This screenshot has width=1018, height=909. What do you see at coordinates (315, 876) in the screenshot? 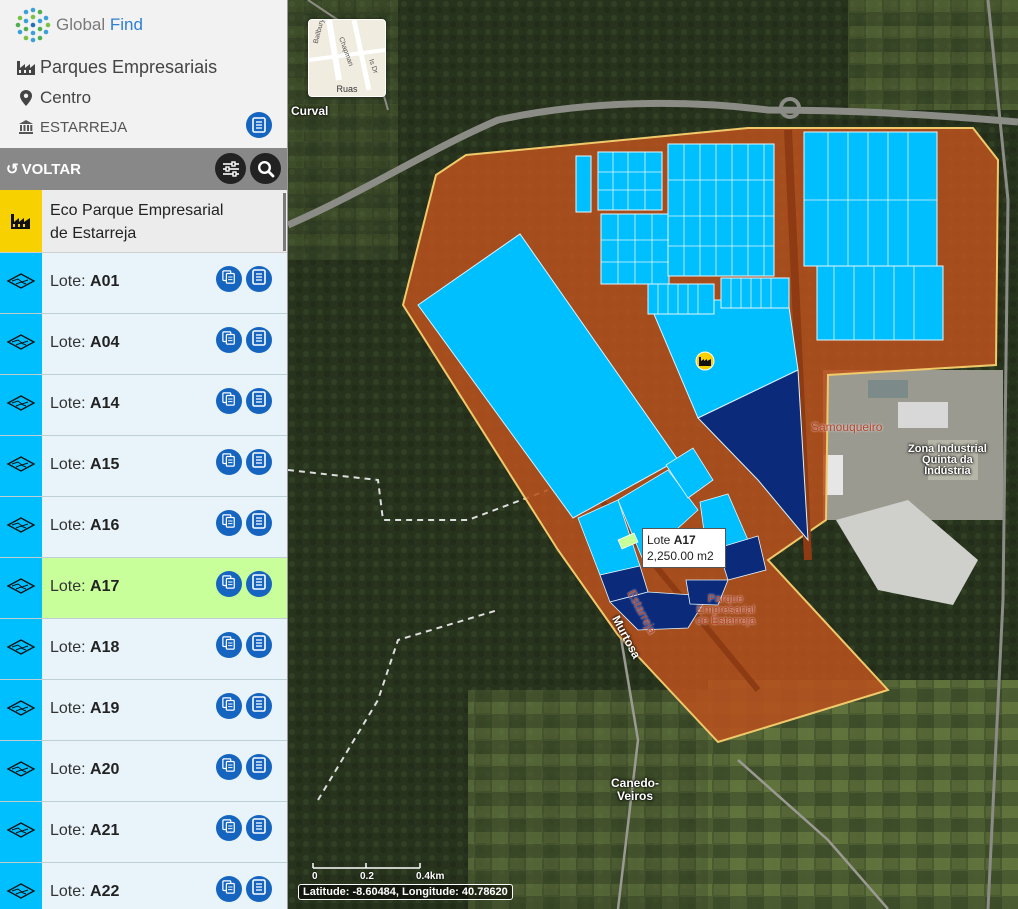
I see `scale-tick-0: 0` at bounding box center [315, 876].